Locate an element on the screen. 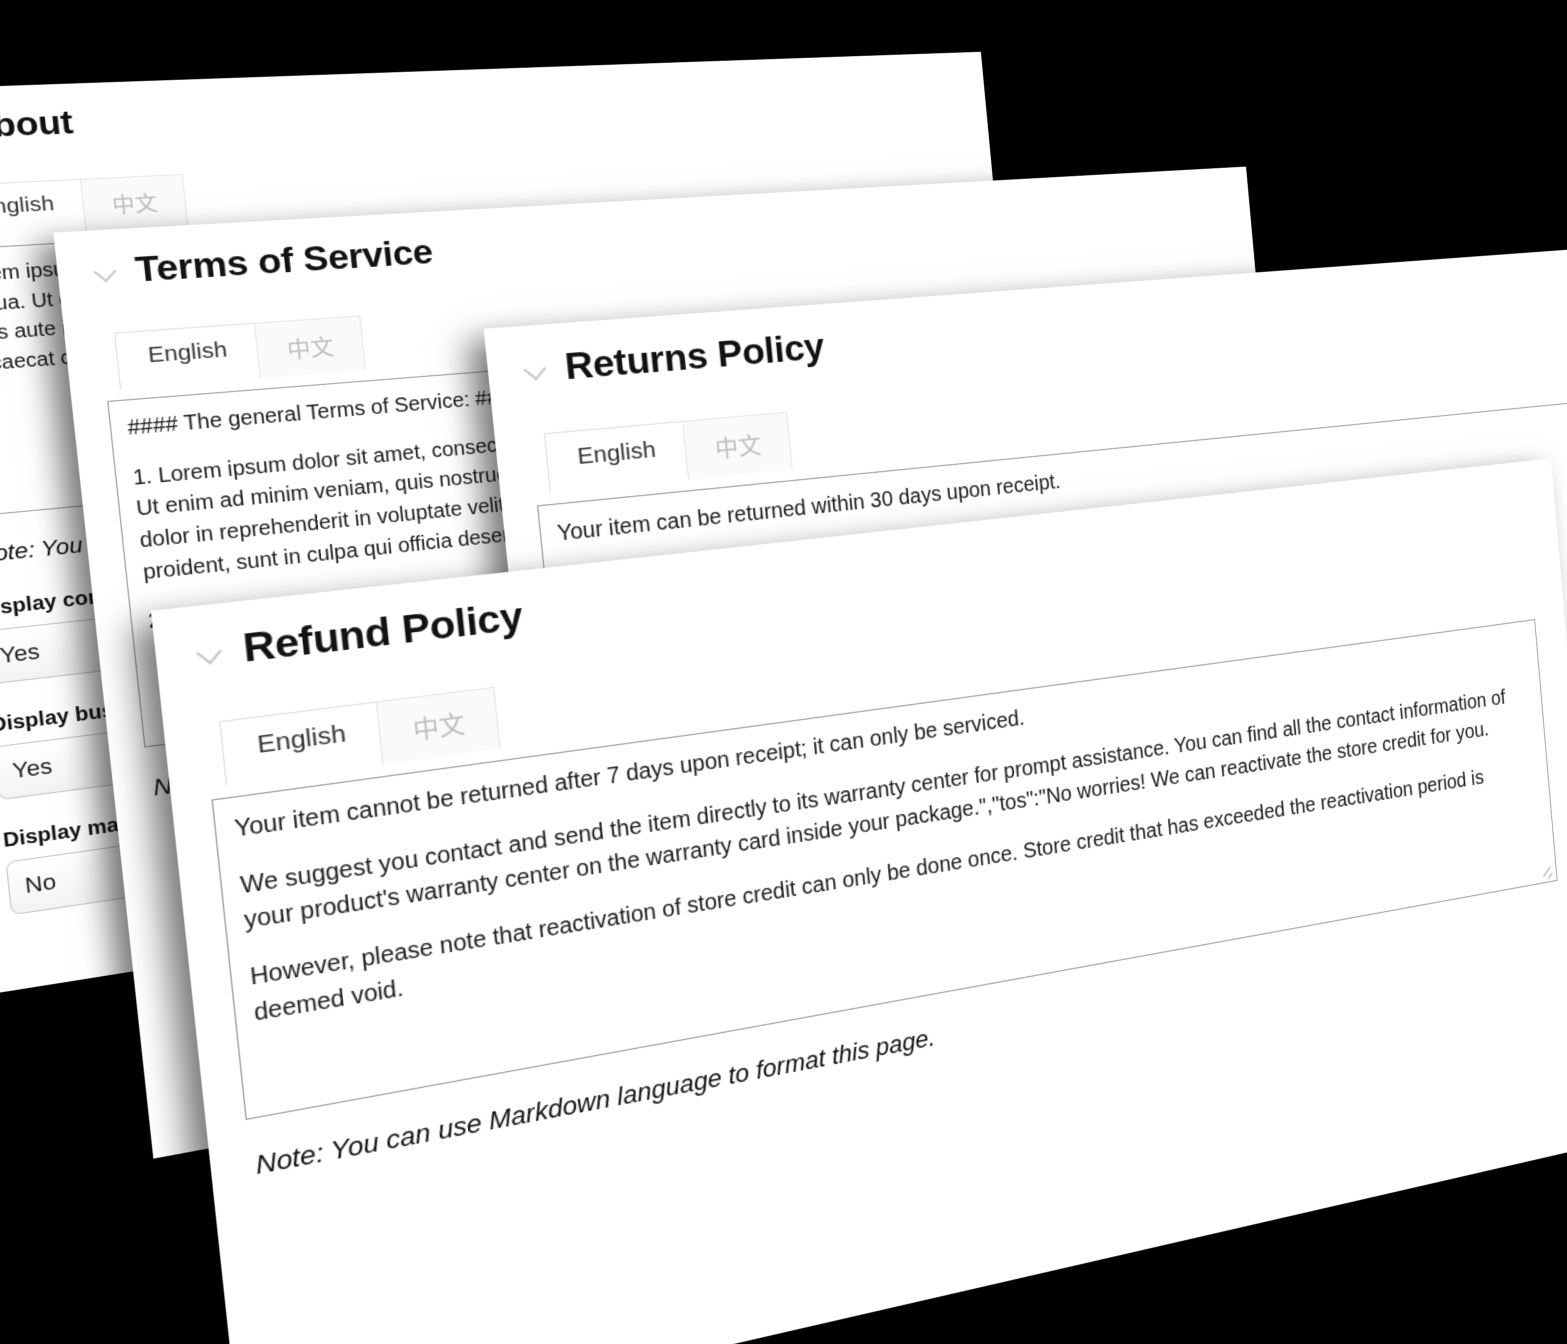 Image resolution: width=1567 pixels, height=1344 pixels. select-value: No is located at coordinates (41, 884).